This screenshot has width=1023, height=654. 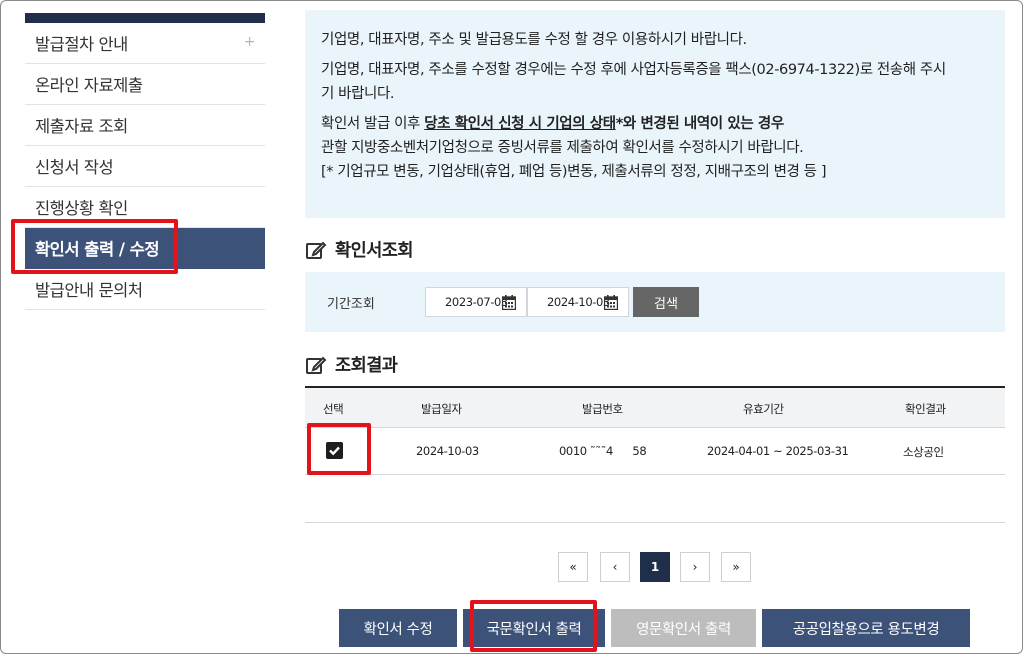 I want to click on row-result: 소상공인, so click(x=923, y=452).